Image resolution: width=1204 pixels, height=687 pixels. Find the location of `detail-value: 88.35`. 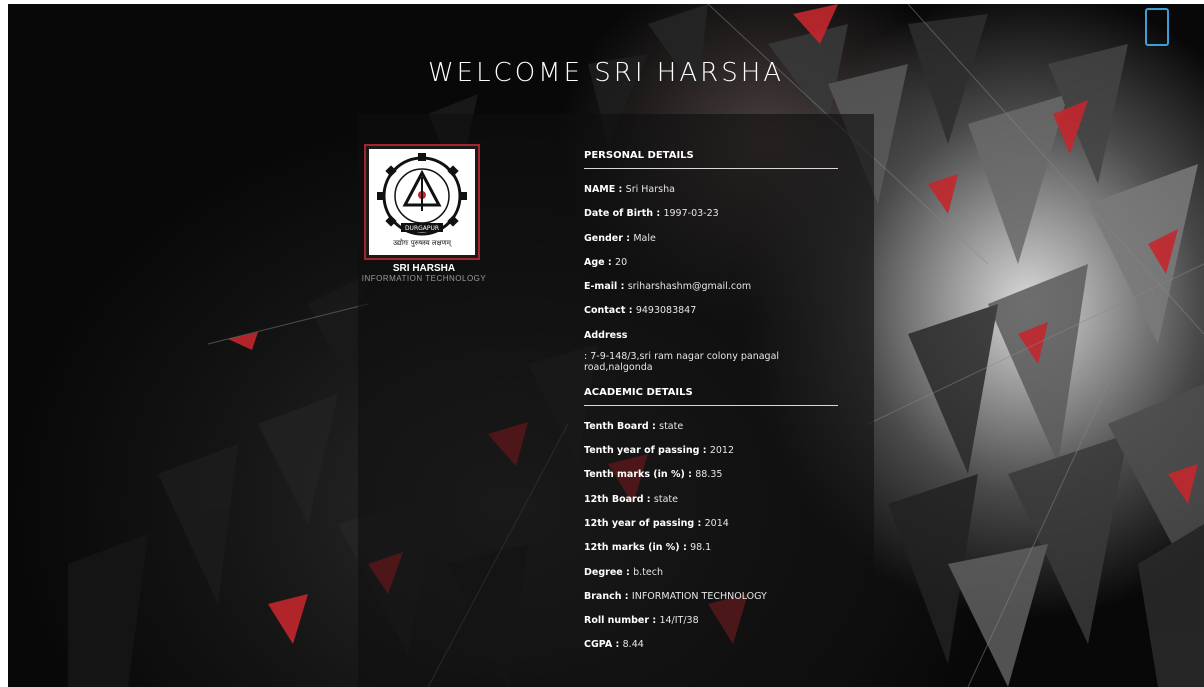

detail-value: 88.35 is located at coordinates (709, 475).